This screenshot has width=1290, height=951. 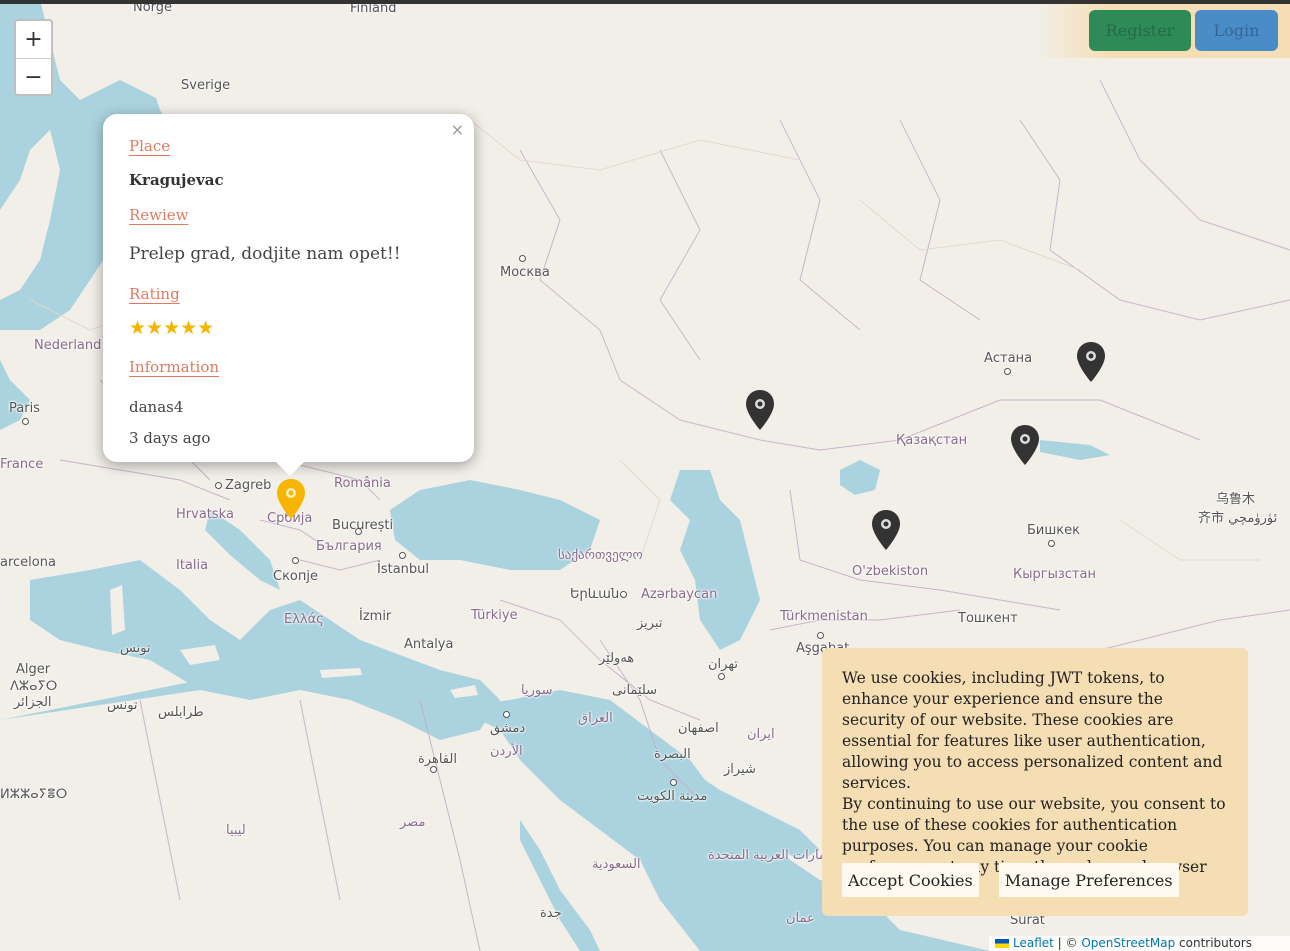 What do you see at coordinates (1236, 499) in the screenshot?
I see `map-label-urumqi-1: 乌鲁木` at bounding box center [1236, 499].